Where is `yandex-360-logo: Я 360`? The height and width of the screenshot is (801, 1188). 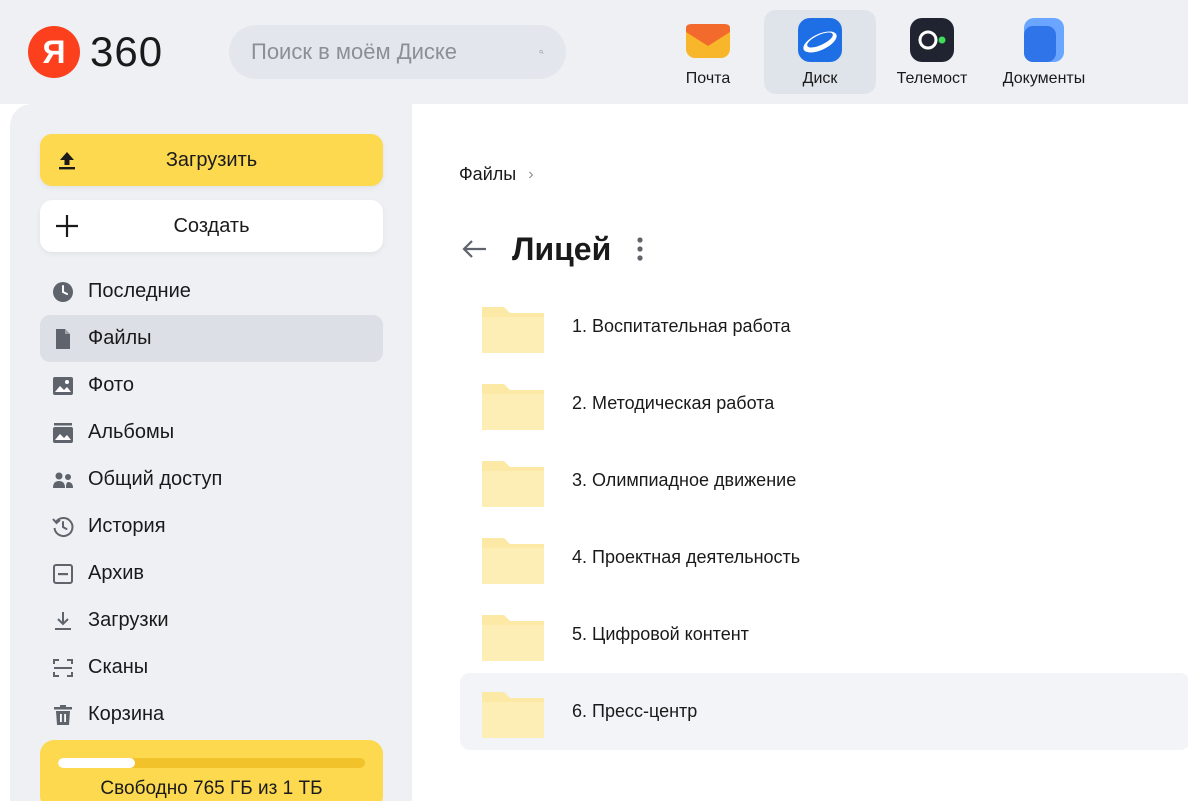 yandex-360-logo: Я 360 is located at coordinates (95, 52).